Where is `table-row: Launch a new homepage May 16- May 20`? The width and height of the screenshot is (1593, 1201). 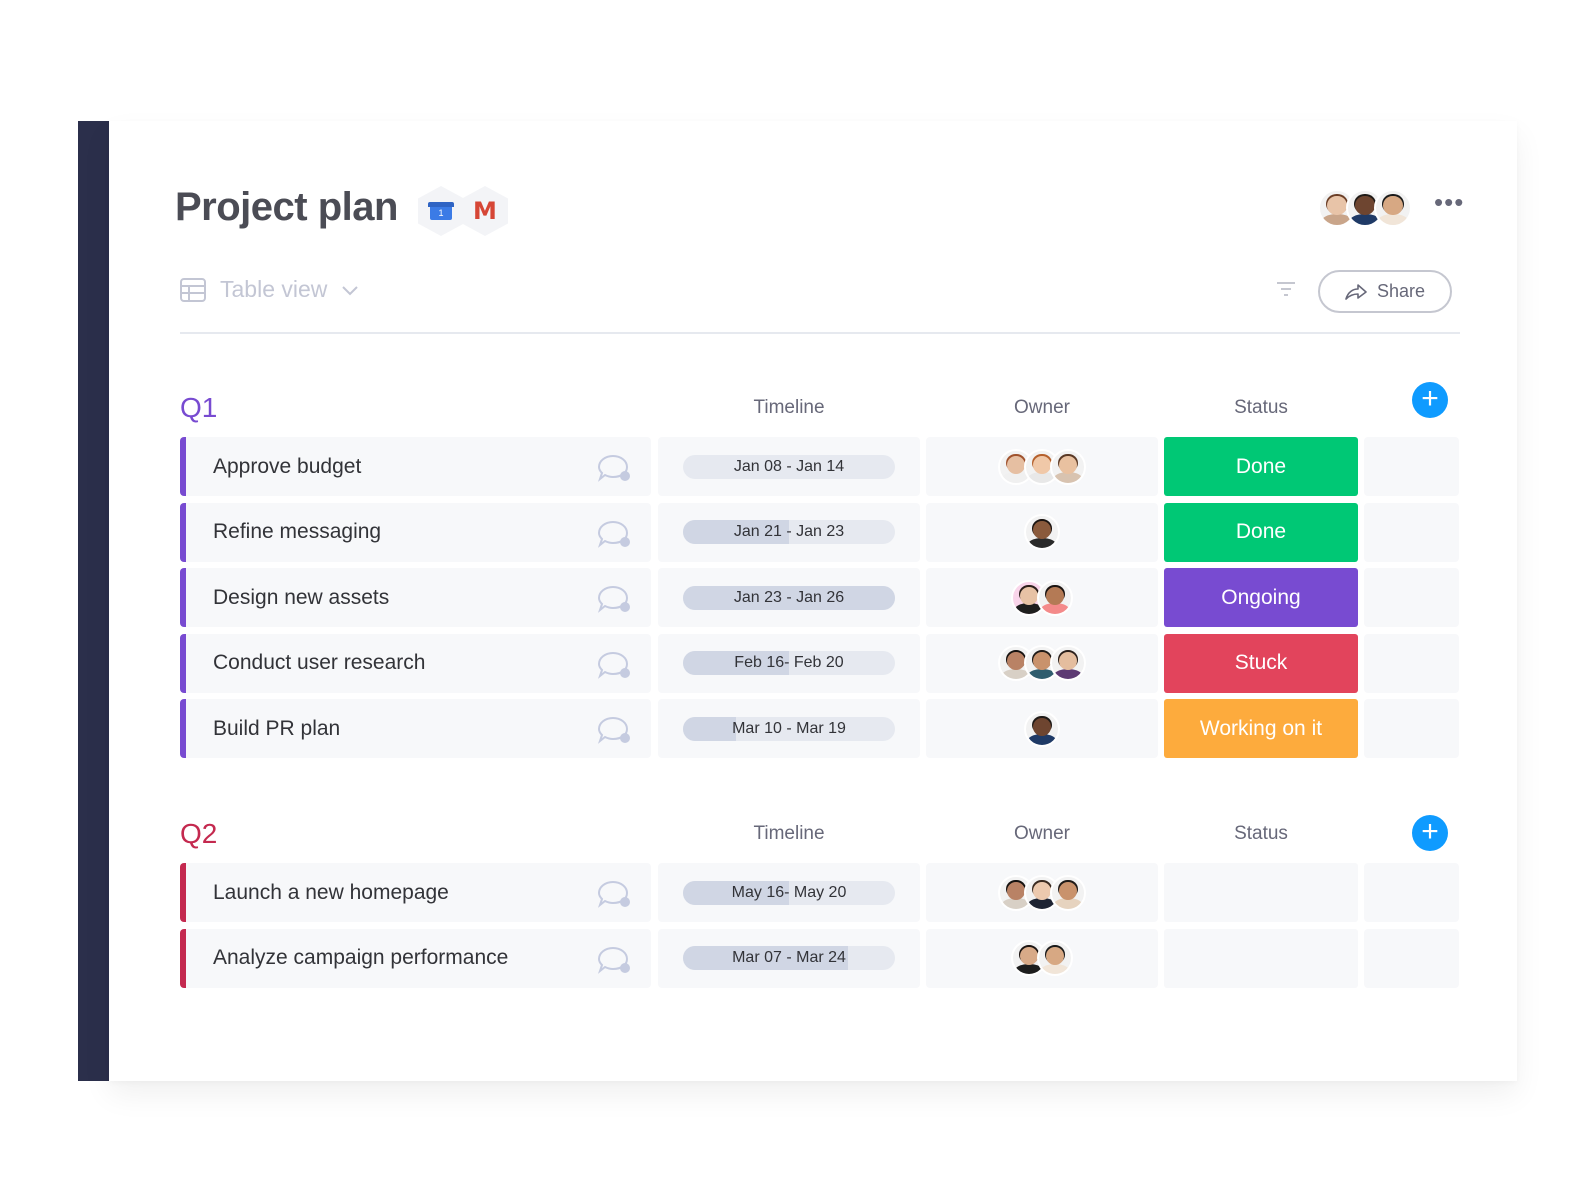
table-row: Launch a new homepage May 16- May 20 is located at coordinates (819, 892).